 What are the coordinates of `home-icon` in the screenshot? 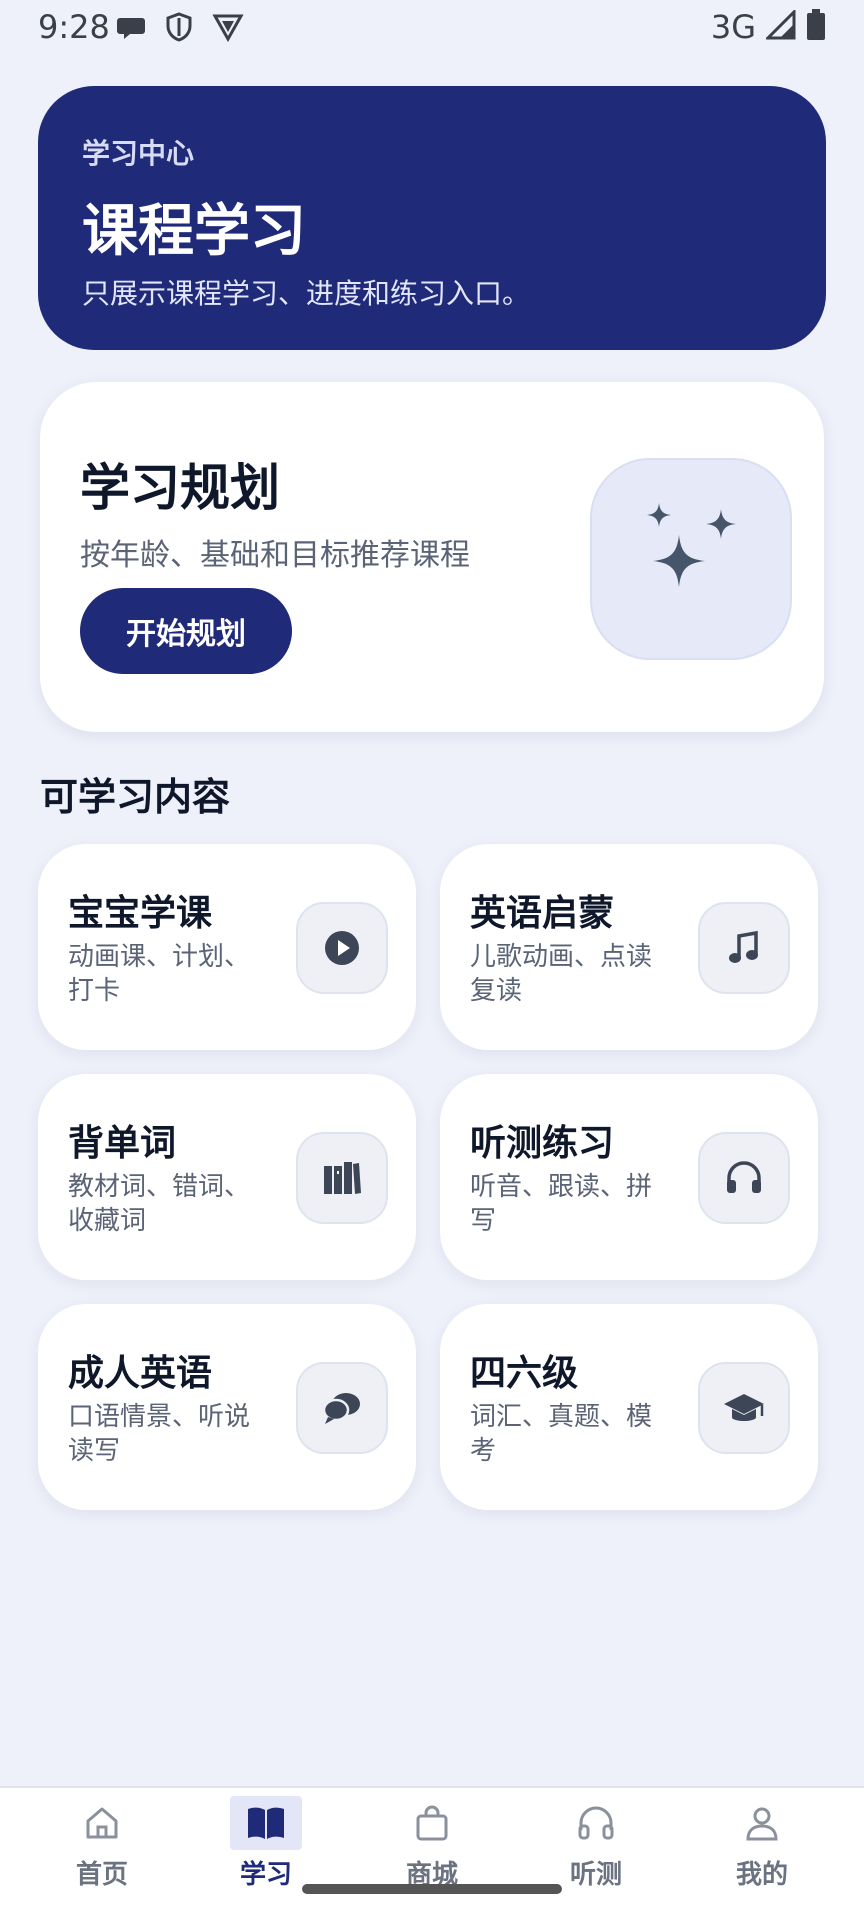 It's located at (102, 1823).